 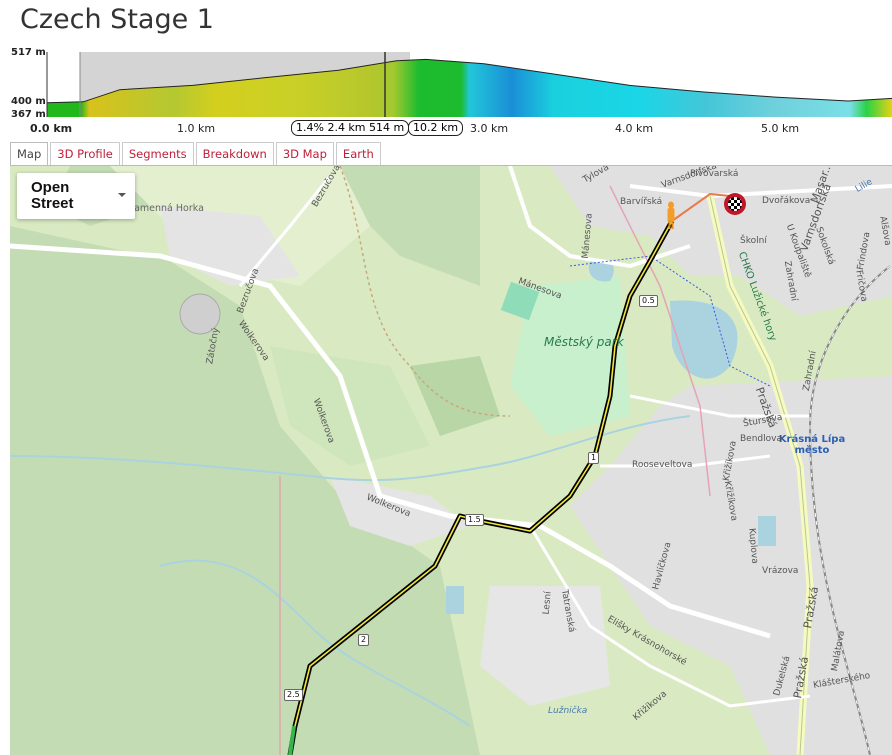 What do you see at coordinates (474, 520) in the screenshot?
I see `km-marker-1-5: 1.5` at bounding box center [474, 520].